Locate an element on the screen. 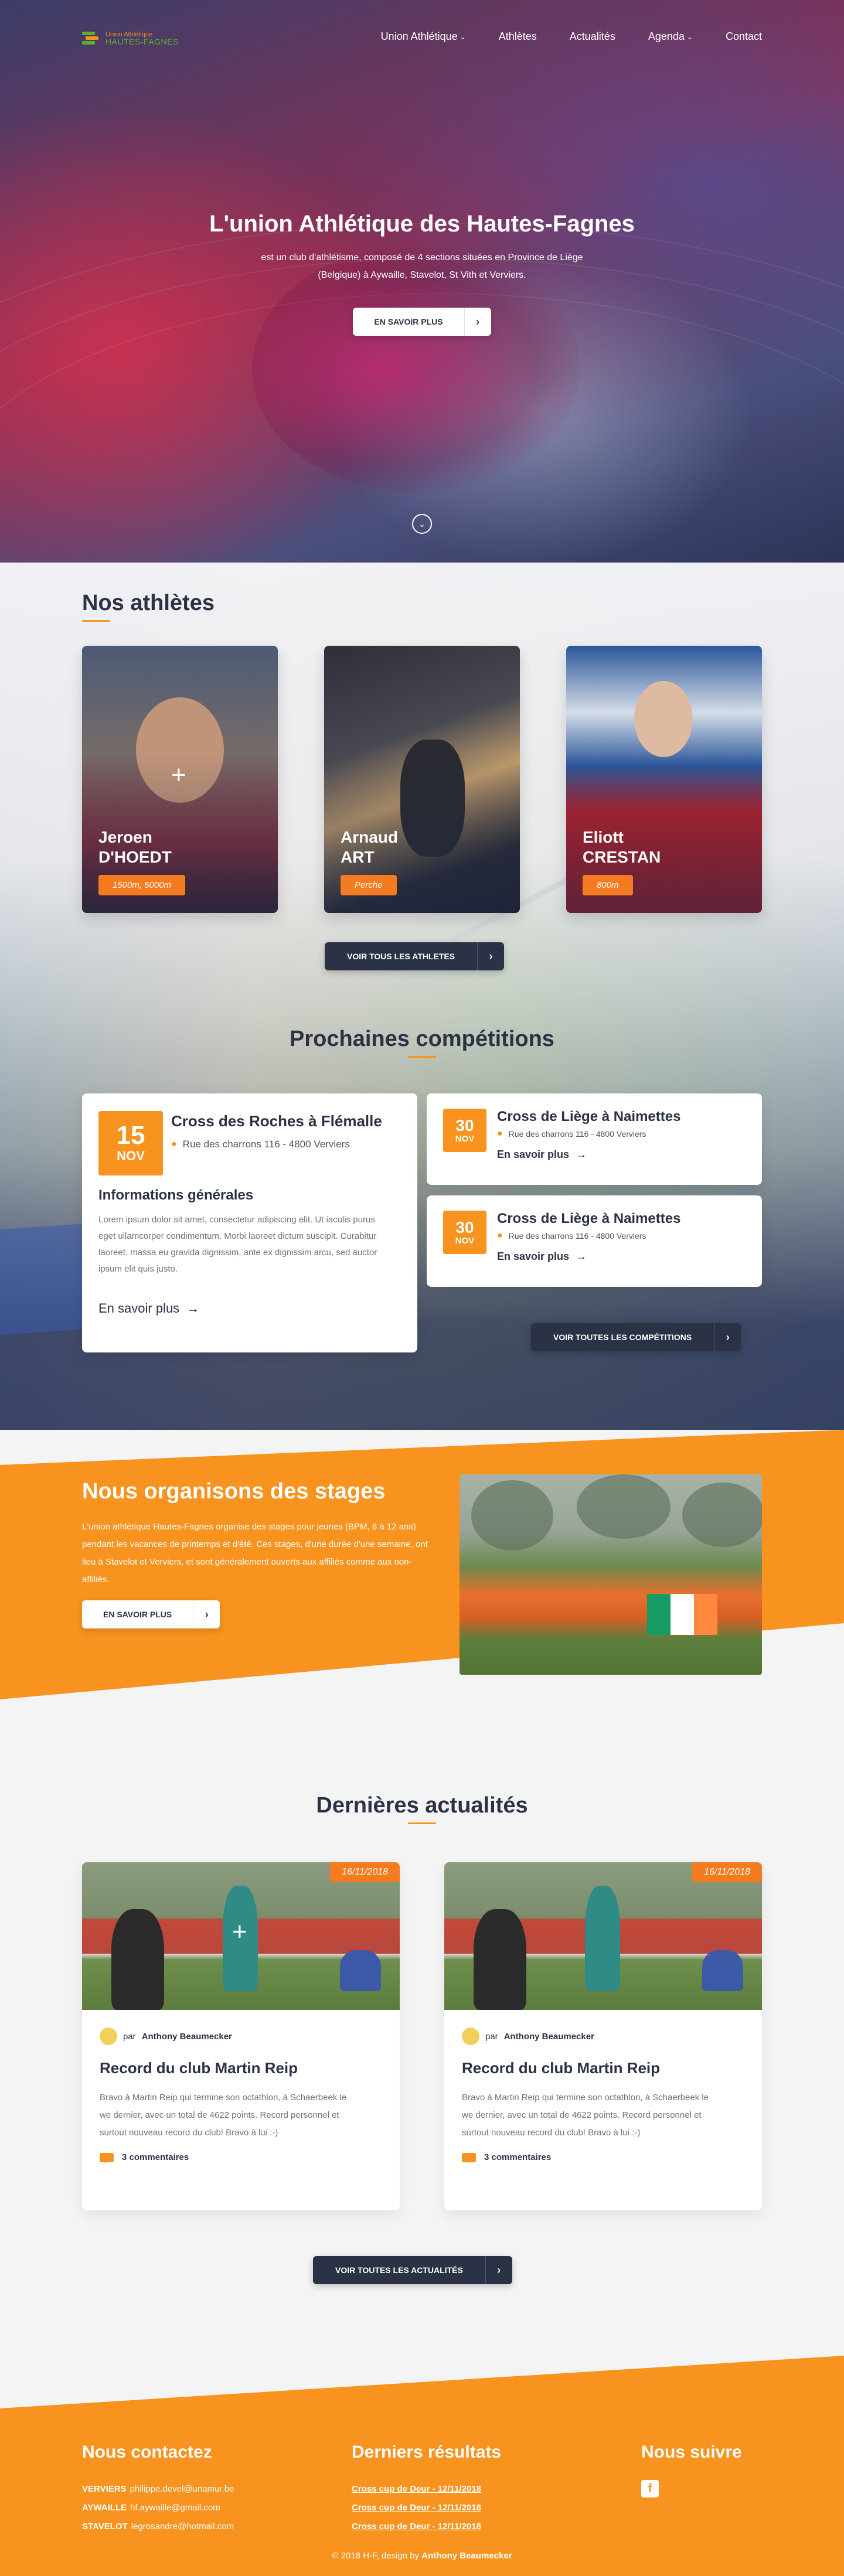 This screenshot has height=2576, width=844. button-label: VOIR TOUS LES ATHLETES is located at coordinates (401, 956).